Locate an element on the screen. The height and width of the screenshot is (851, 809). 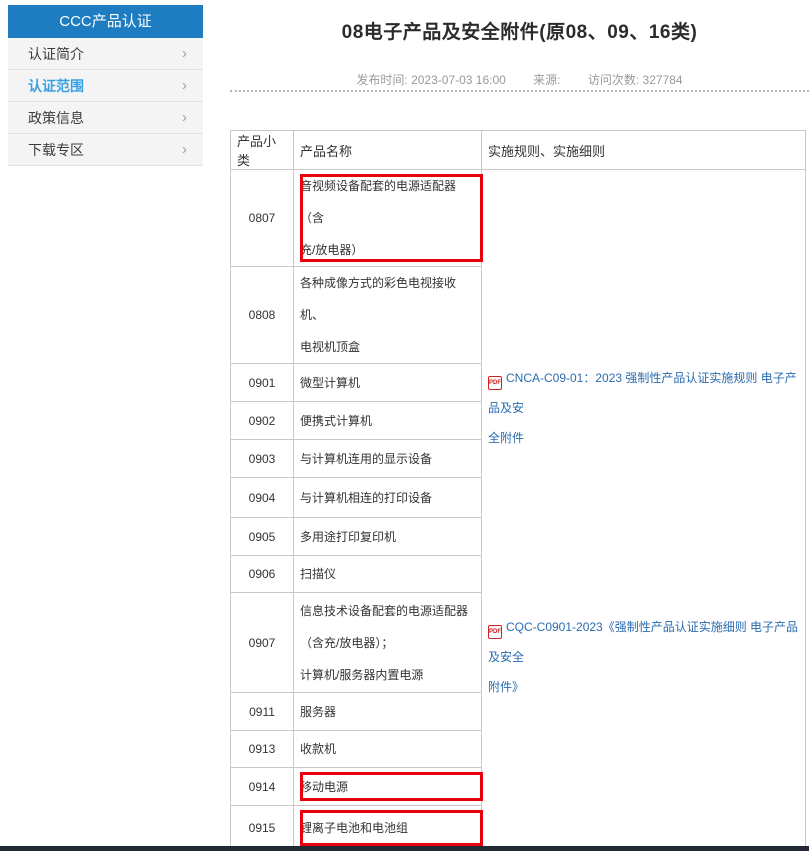
sidebar-item-label: 认证简介 is located at coordinates (56, 53).